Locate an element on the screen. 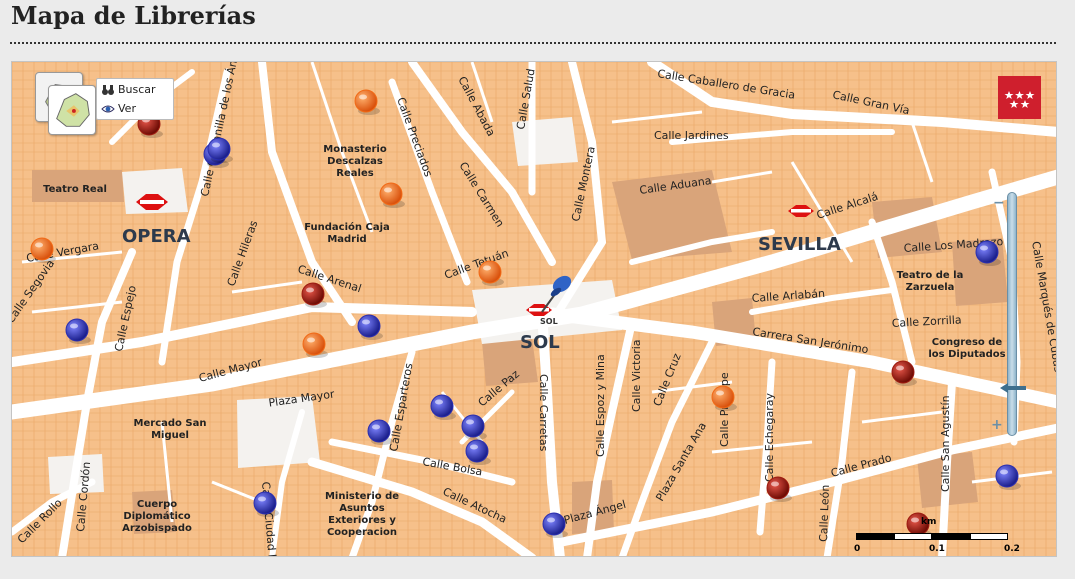  region-thumbnail is located at coordinates (72, 110).